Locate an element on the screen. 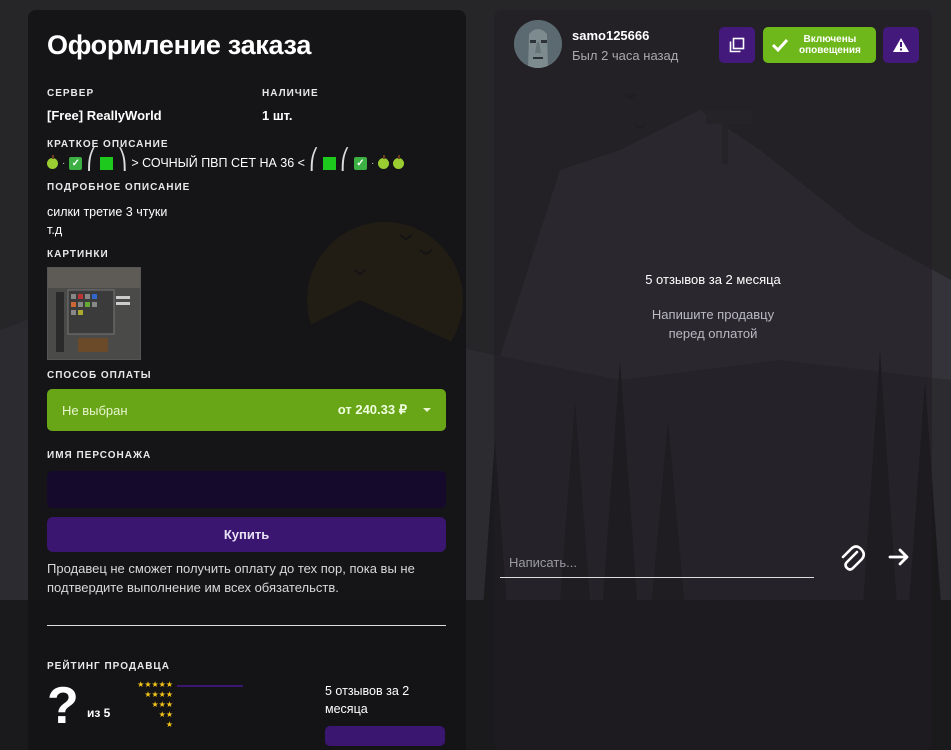 The height and width of the screenshot is (750, 951). chat-hint: Напишите продавцу перед оплатой is located at coordinates (713, 324).